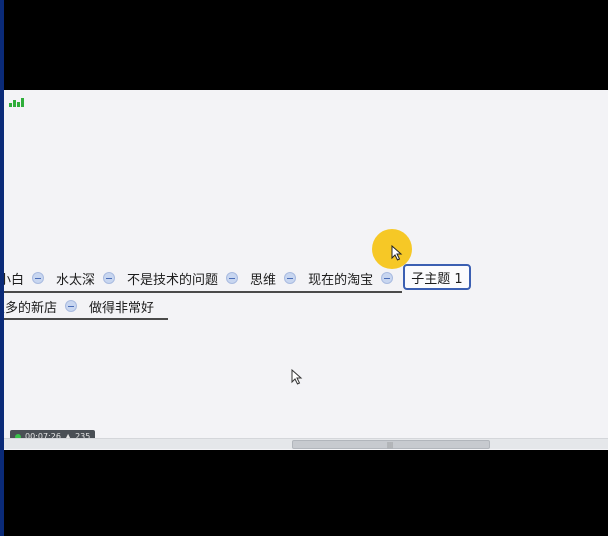 The height and width of the screenshot is (536, 608). I want to click on topic-row-2: 很多的新店 做得非常好, so click(80, 306).